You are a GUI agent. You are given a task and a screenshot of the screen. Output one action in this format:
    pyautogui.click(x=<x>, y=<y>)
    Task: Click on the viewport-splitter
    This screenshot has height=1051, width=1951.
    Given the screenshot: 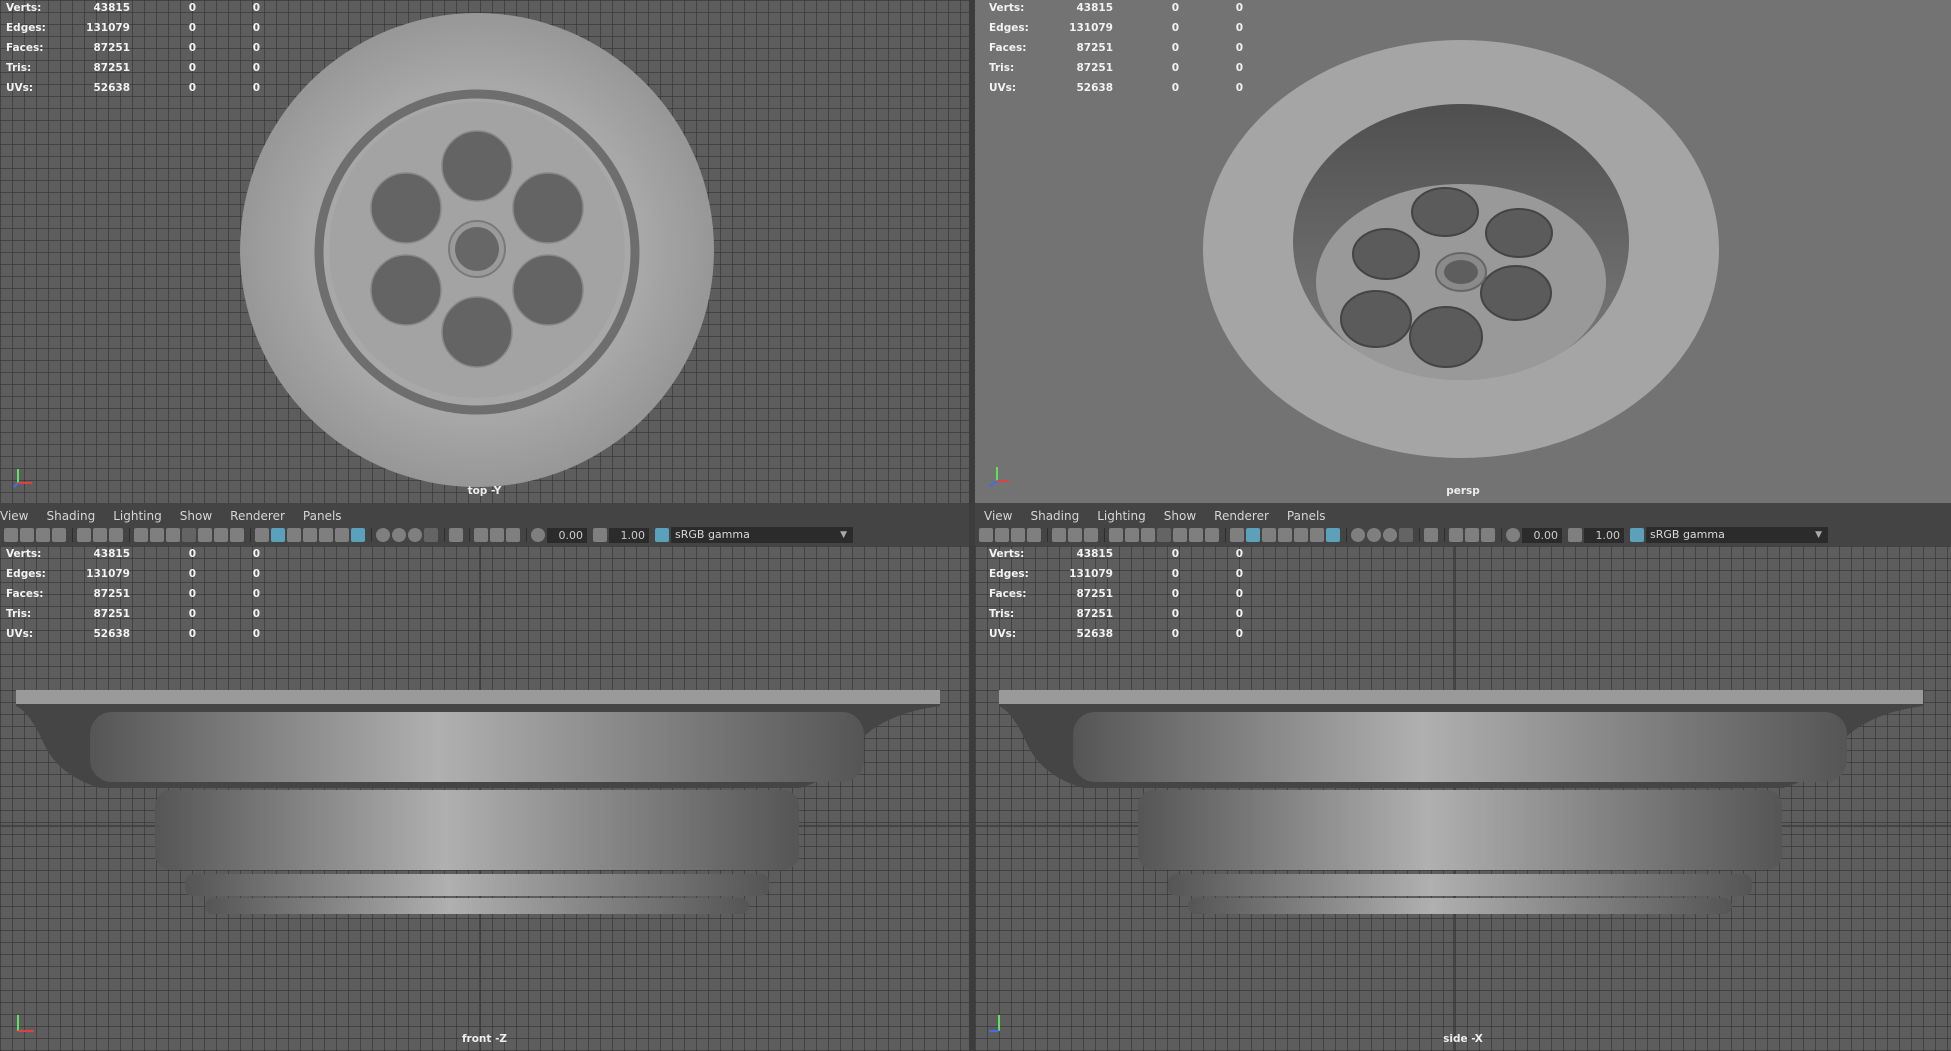 What is the action you would take?
    pyautogui.click(x=972, y=525)
    